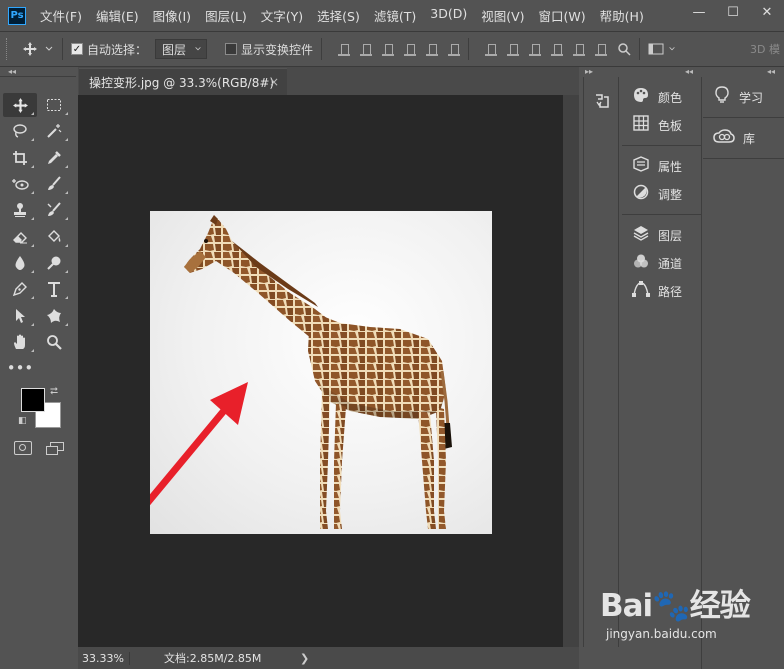 This screenshot has width=784, height=669. I want to click on window-controls: — ☐ ✕, so click(733, 12).